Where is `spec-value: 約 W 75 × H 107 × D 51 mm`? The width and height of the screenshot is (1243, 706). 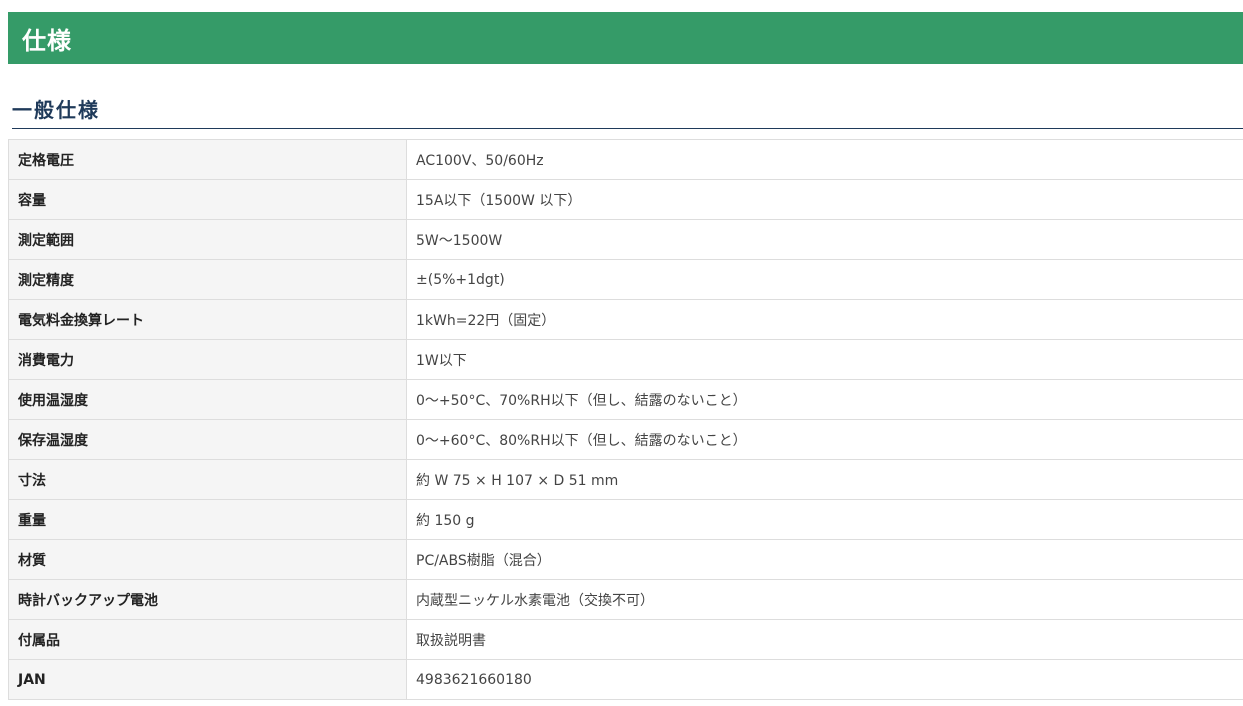 spec-value: 約 W 75 × H 107 × D 51 mm is located at coordinates (824, 479).